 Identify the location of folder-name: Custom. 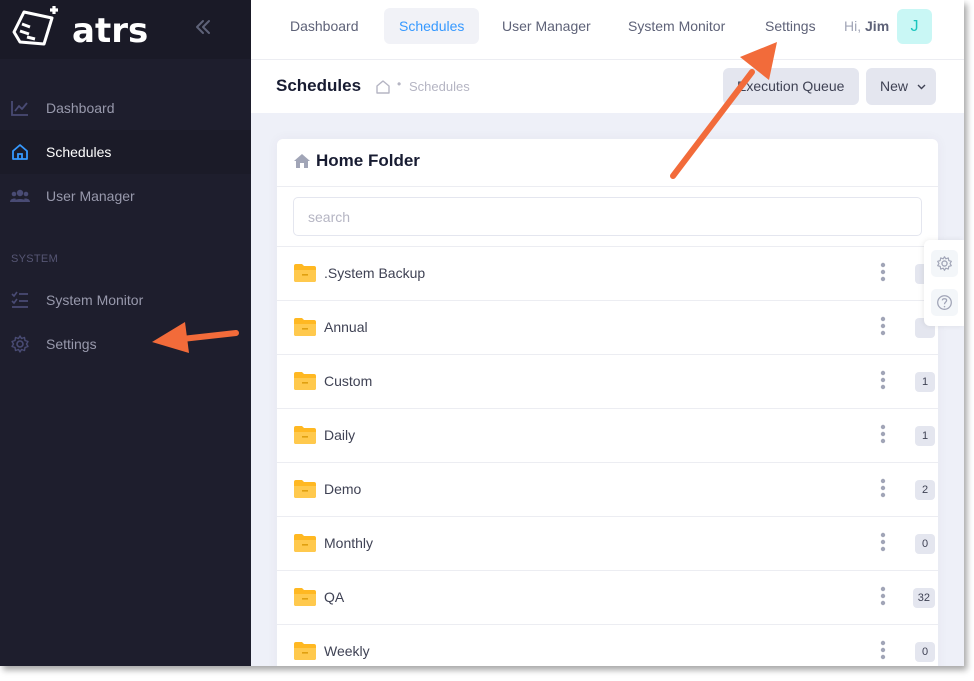
(348, 381).